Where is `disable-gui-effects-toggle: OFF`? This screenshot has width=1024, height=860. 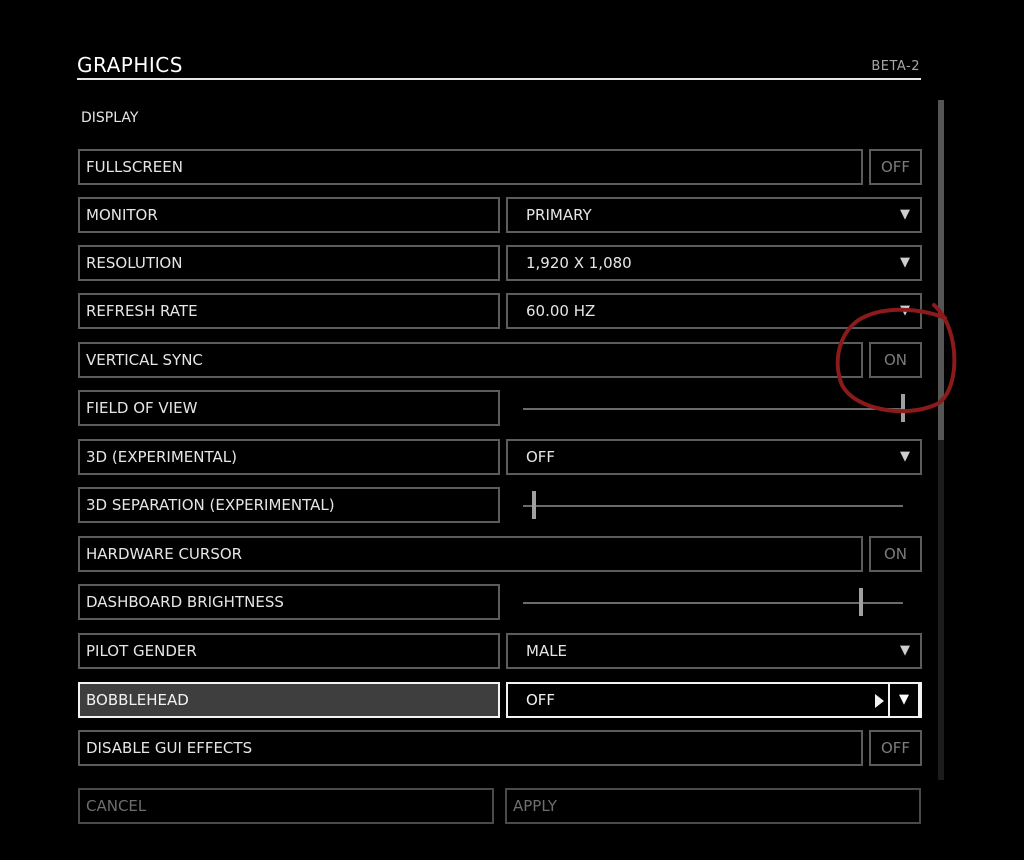 disable-gui-effects-toggle: OFF is located at coordinates (895, 748).